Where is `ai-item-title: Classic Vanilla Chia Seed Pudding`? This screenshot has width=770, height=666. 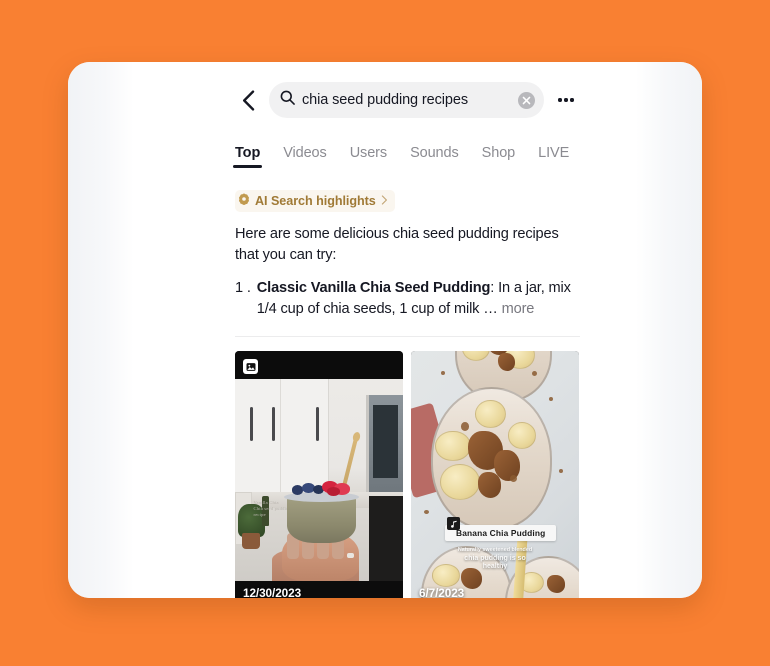 ai-item-title: Classic Vanilla Chia Seed Pudding is located at coordinates (373, 288).